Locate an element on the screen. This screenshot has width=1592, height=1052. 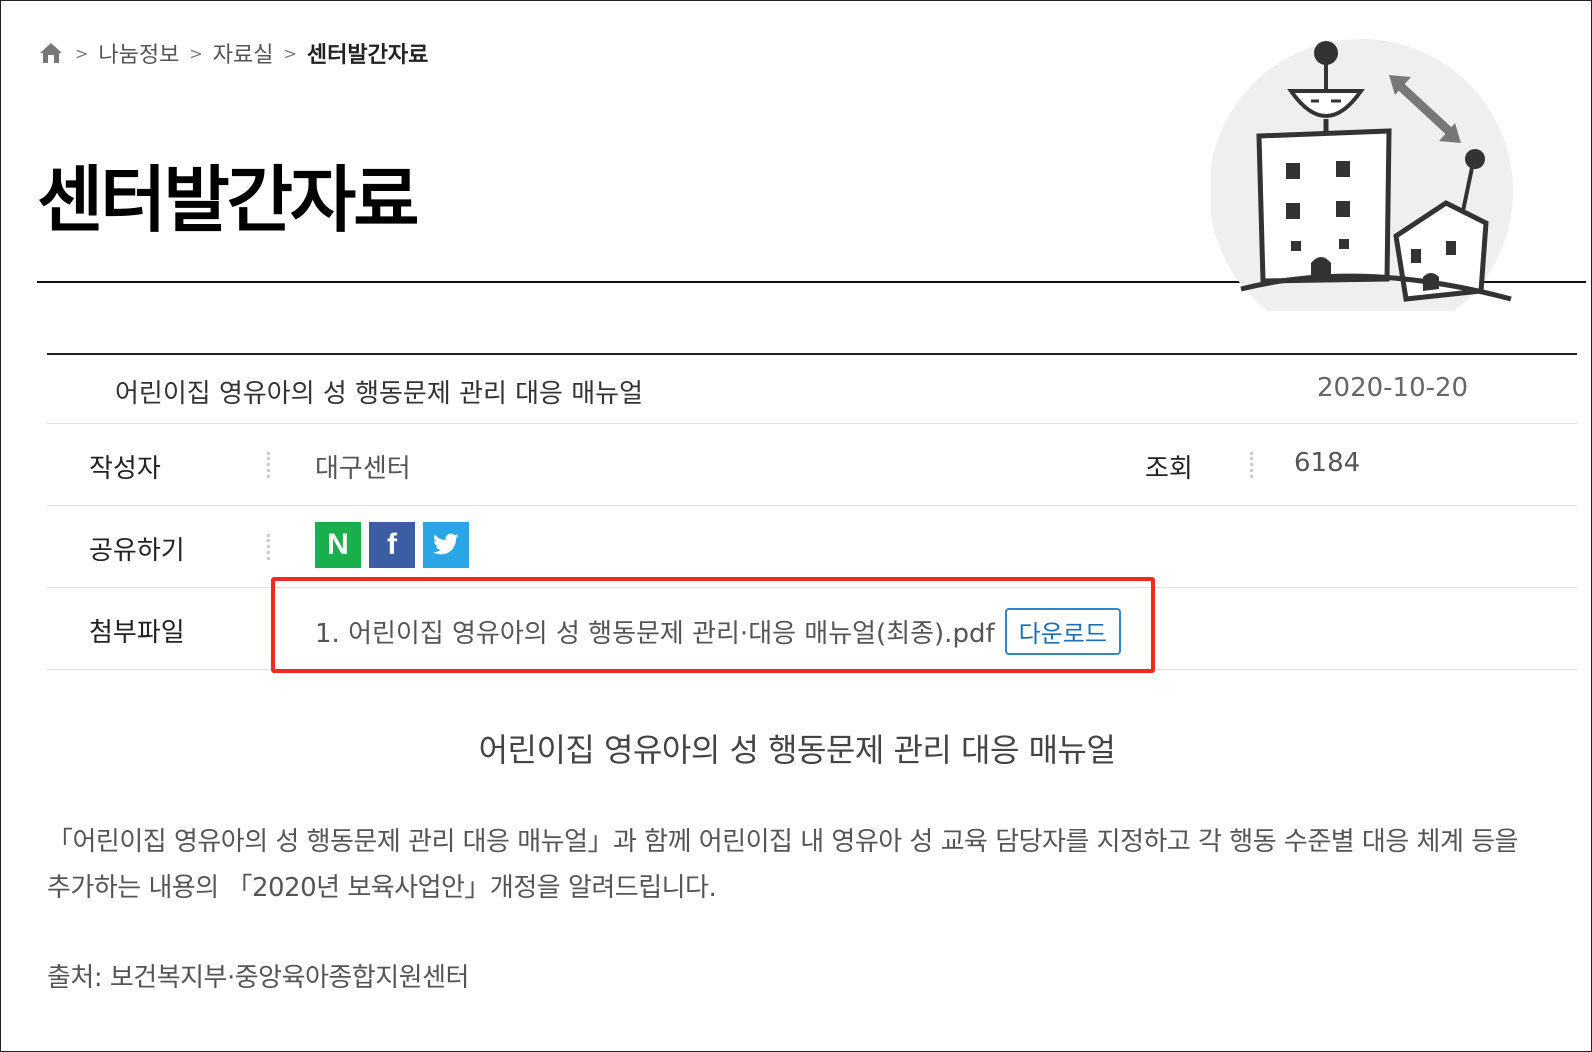
post-date: 2020-10-20 is located at coordinates (1393, 388).